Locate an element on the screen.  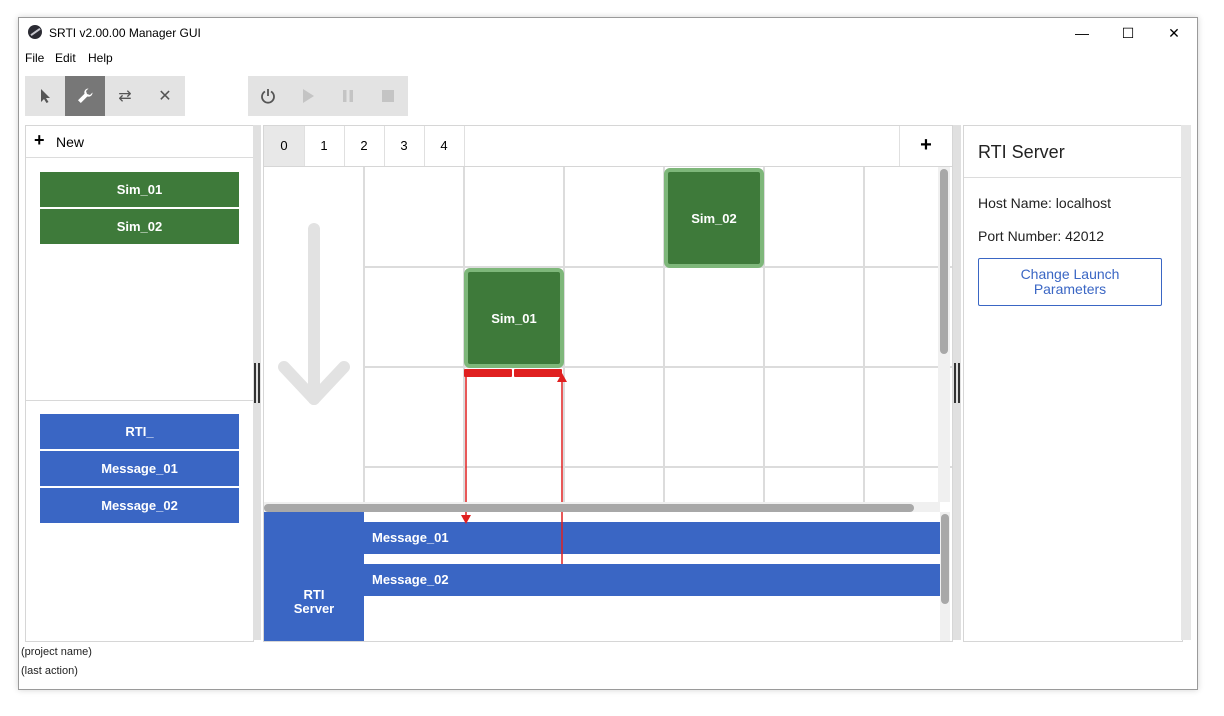
pause-icon is located at coordinates (348, 96).